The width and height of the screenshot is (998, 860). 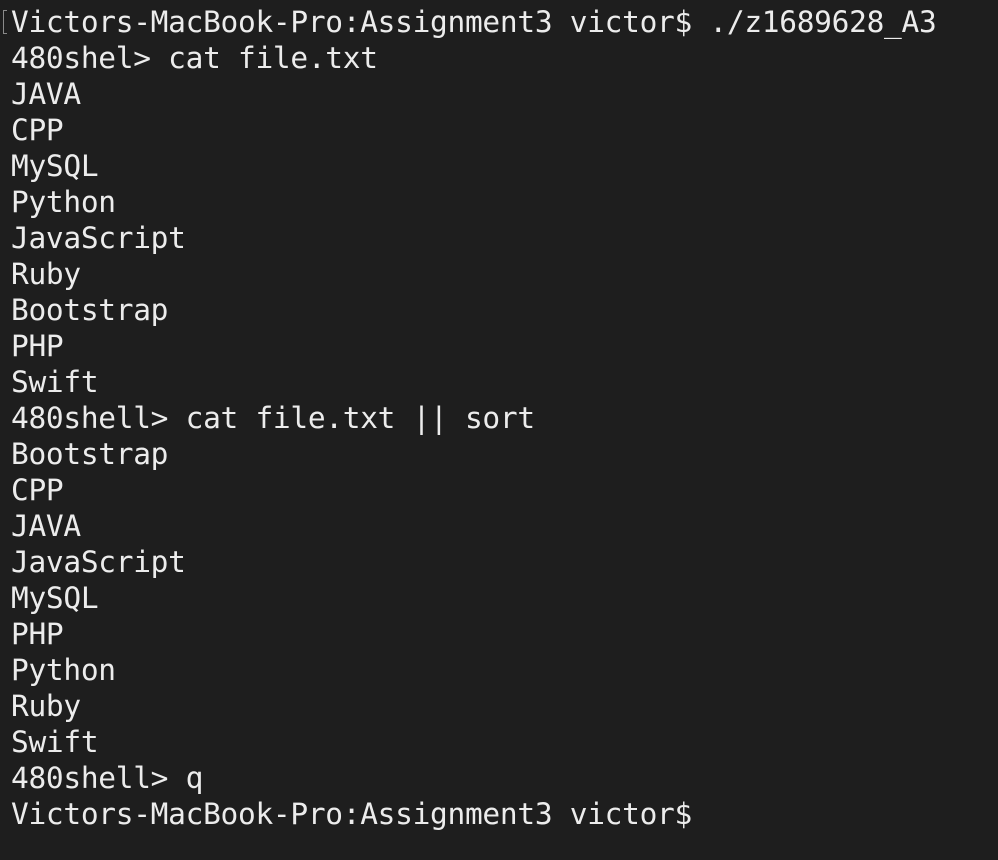 What do you see at coordinates (504, 814) in the screenshot?
I see `terminal-line-current-prompt: Victors-MacBook-Pro:Assignment3 victor$` at bounding box center [504, 814].